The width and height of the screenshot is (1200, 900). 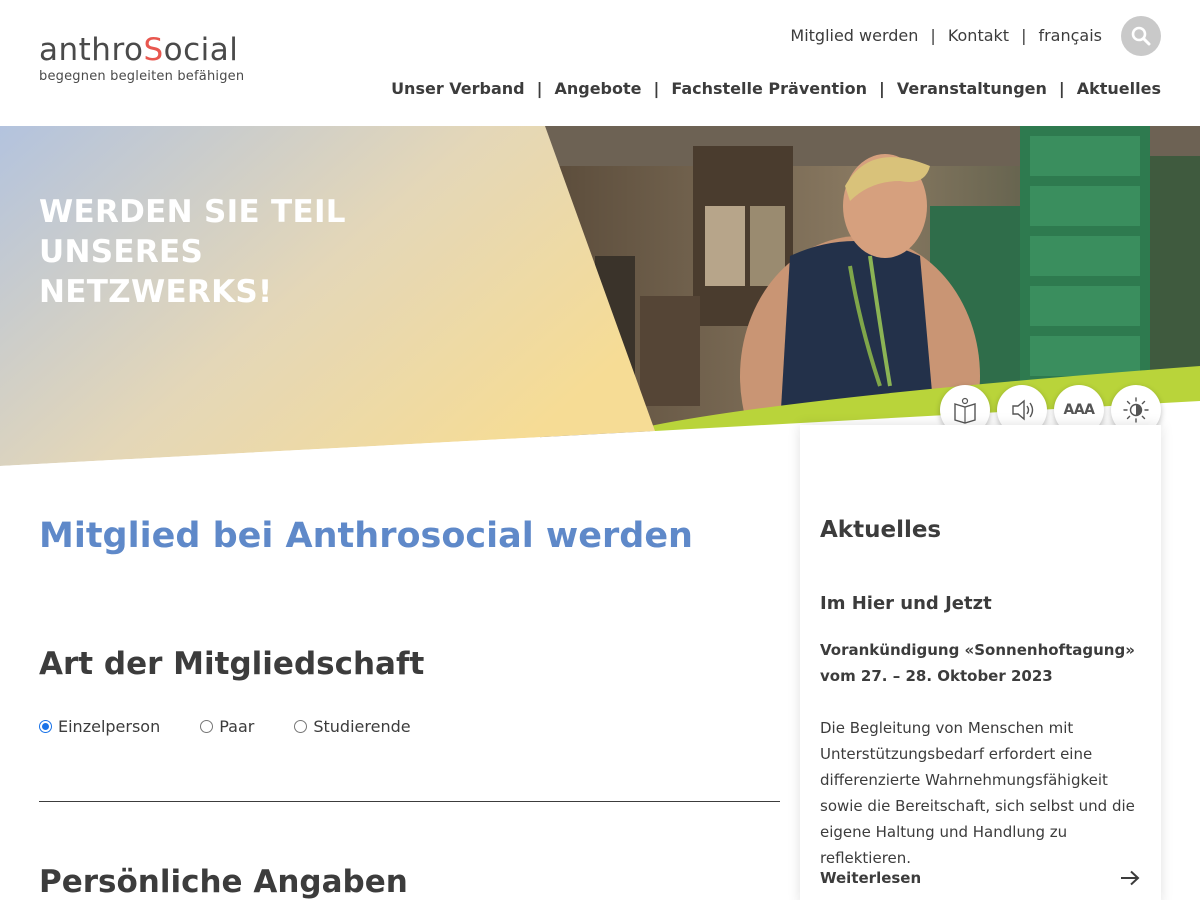 I want to click on radio-label: Einzelperson, so click(x=109, y=726).